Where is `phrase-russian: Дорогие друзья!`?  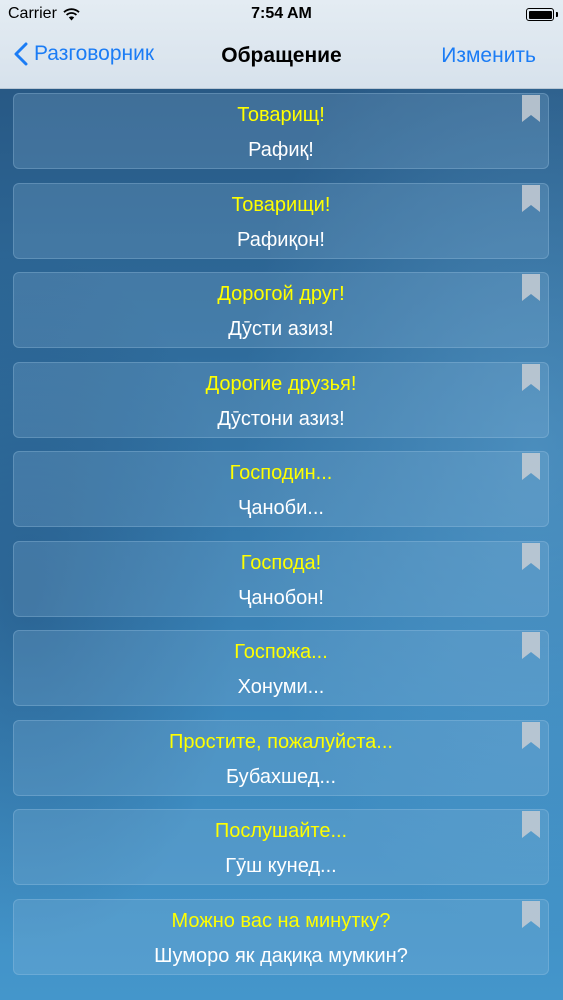 phrase-russian: Дорогие друзья! is located at coordinates (281, 383).